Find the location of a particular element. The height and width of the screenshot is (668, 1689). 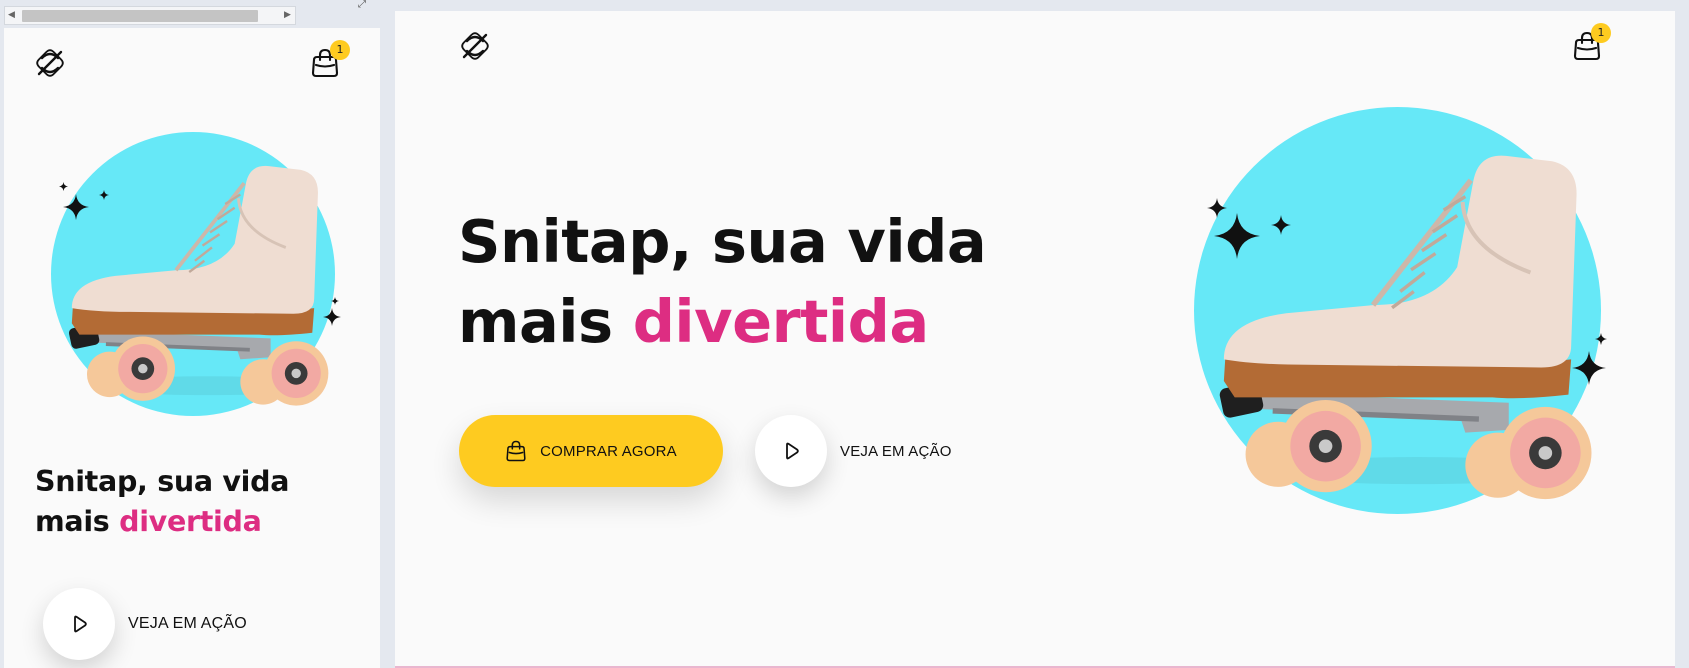

scroll-left-arrow-icon: ◀ is located at coordinates (11, 15).